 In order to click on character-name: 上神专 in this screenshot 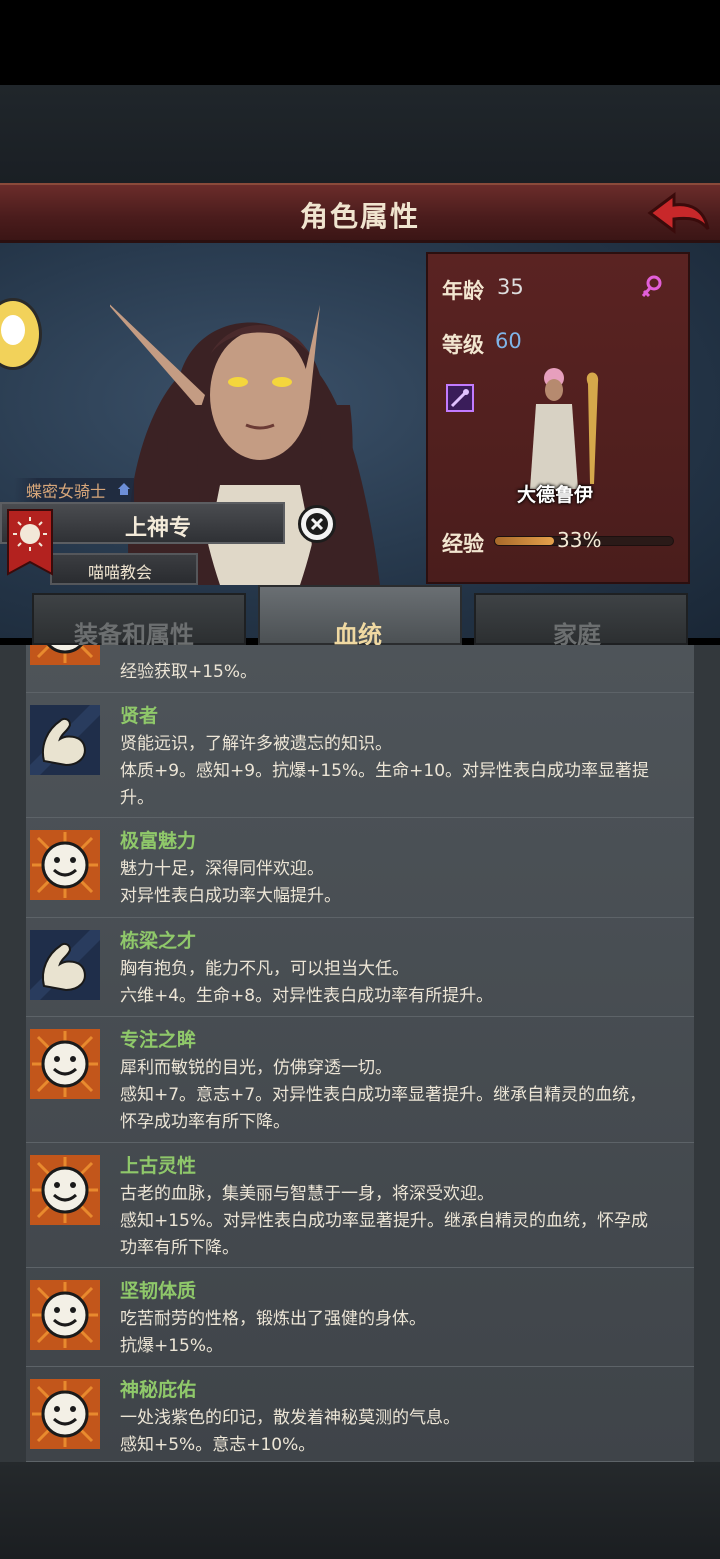, I will do `click(158, 528)`.